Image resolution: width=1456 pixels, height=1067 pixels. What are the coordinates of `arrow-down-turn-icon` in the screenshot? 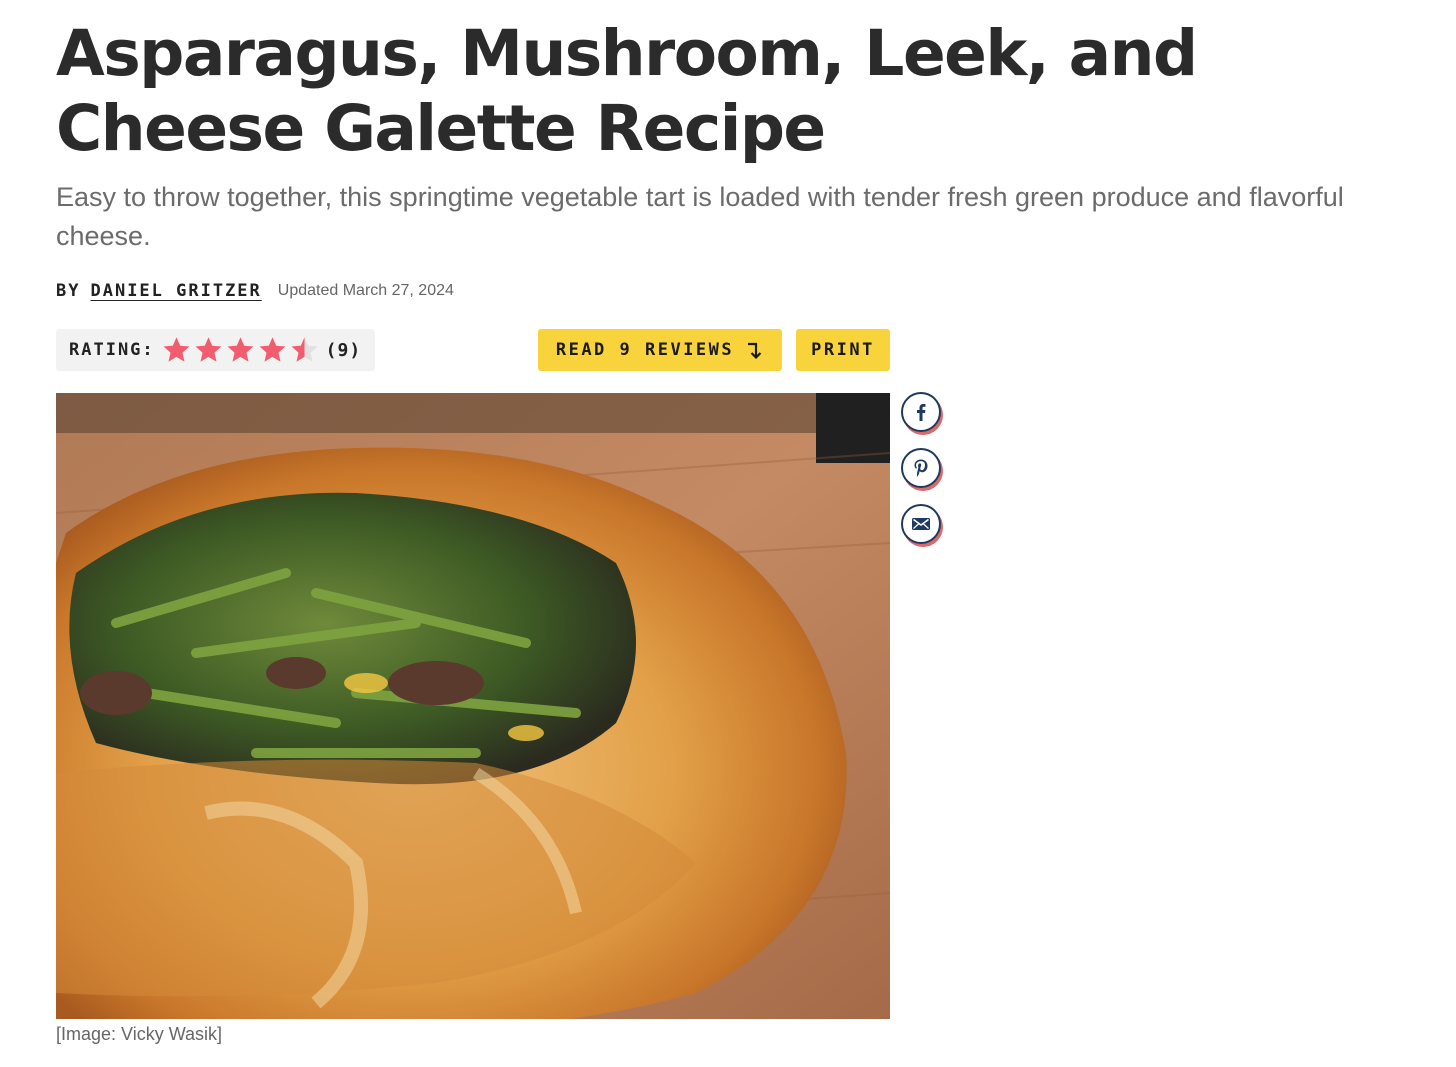 It's located at (755, 351).